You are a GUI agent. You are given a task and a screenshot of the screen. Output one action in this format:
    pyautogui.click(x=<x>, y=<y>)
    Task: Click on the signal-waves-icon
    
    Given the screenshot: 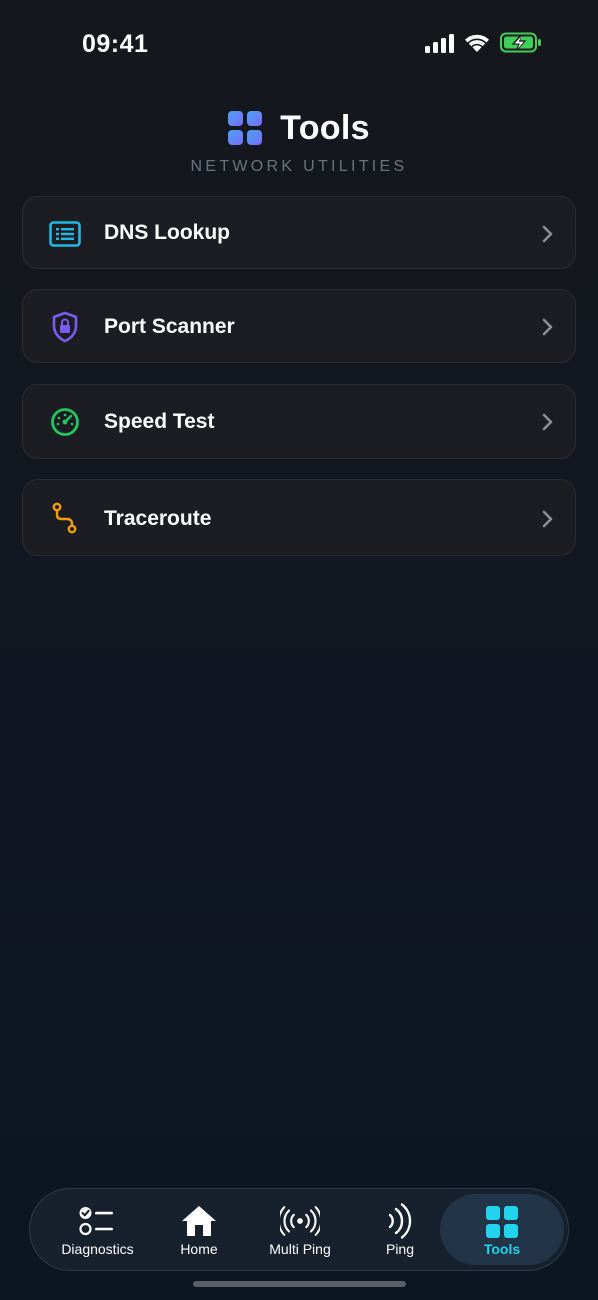 What is the action you would take?
    pyautogui.click(x=400, y=1221)
    